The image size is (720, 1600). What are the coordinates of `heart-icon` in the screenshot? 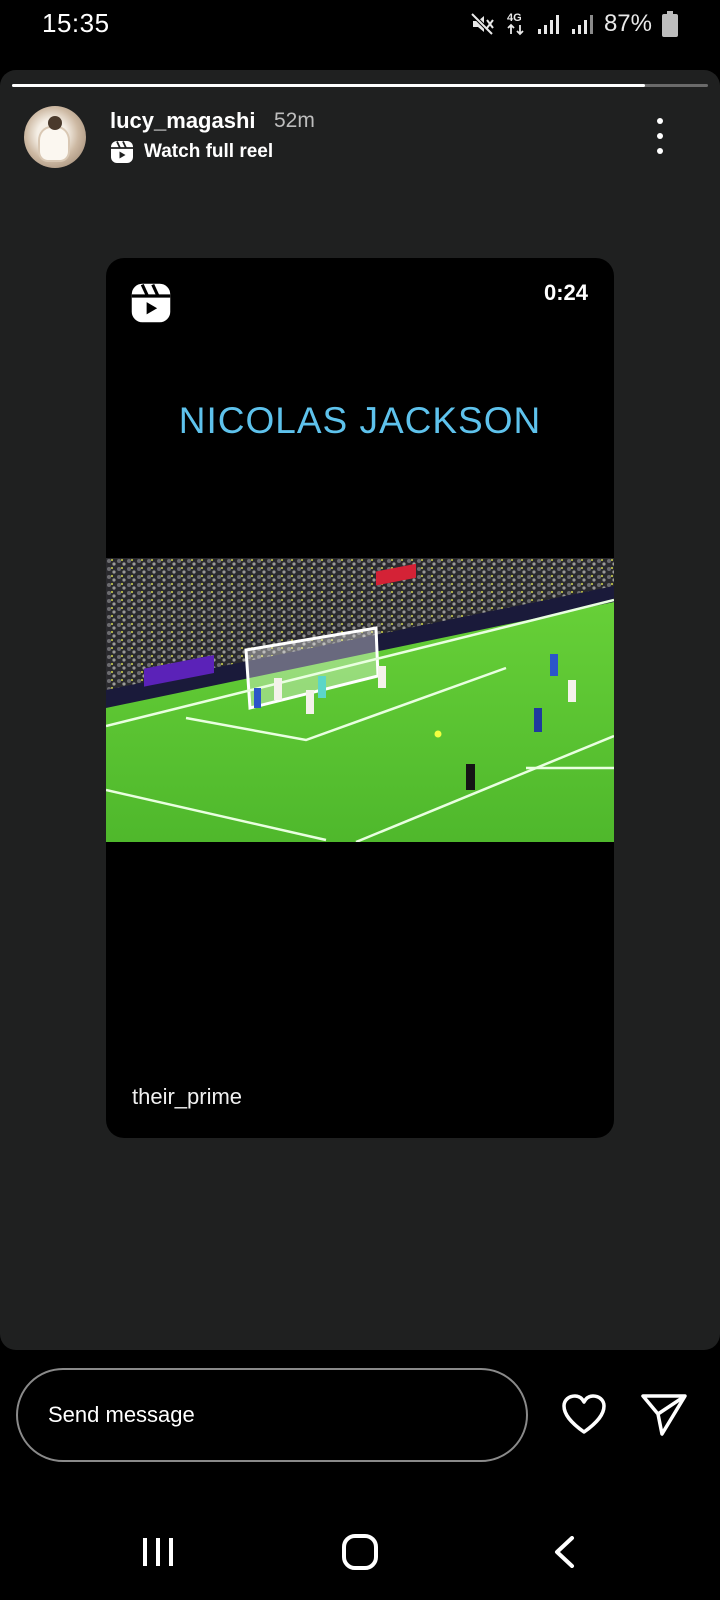 It's located at (584, 1414).